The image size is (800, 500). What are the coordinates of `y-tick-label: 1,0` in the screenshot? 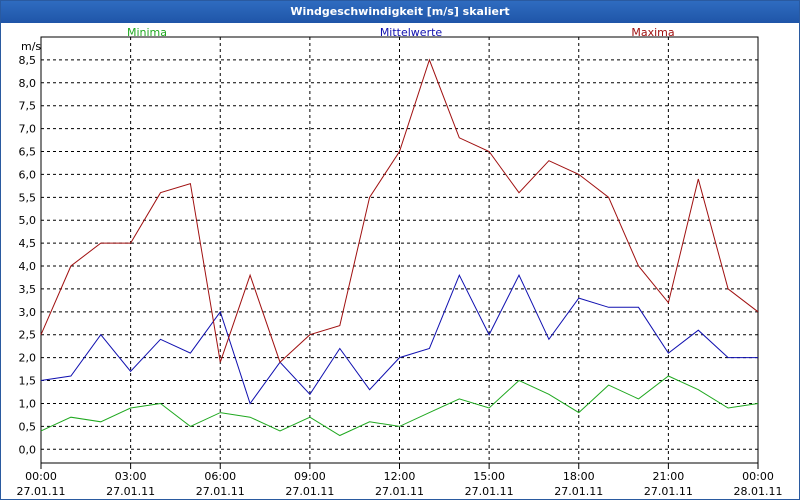 It's located at (28, 403).